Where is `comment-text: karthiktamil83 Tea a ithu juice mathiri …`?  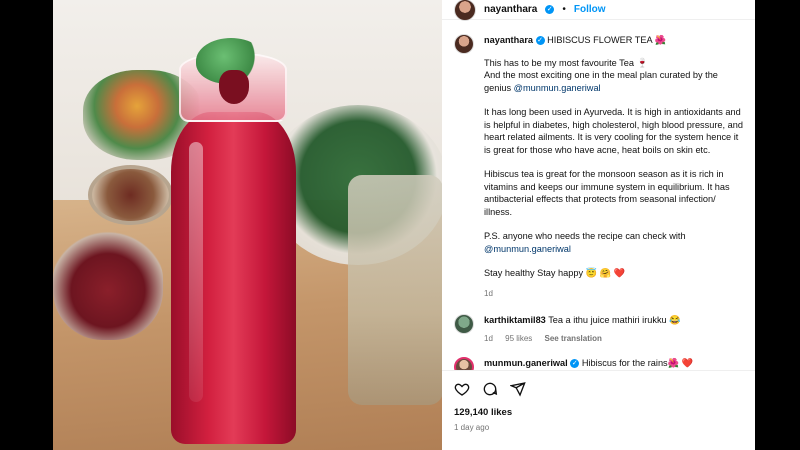
comment-text: karthiktamil83 Tea a ithu juice mathiri … is located at coordinates (582, 320).